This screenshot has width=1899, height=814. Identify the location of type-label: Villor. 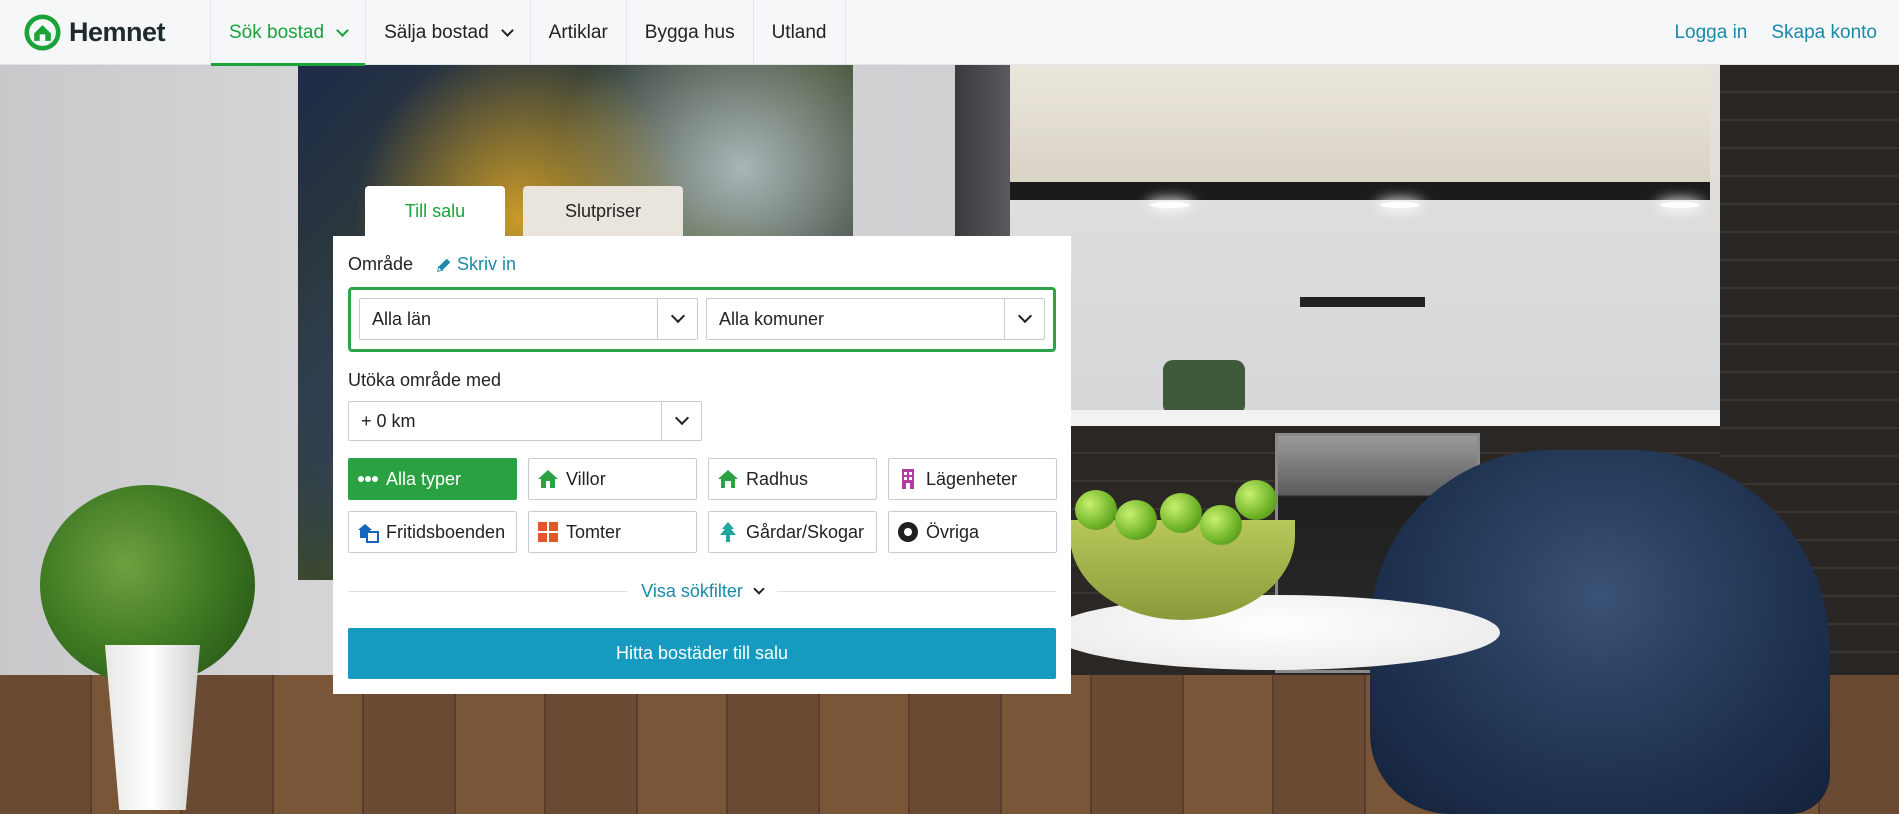
(586, 478).